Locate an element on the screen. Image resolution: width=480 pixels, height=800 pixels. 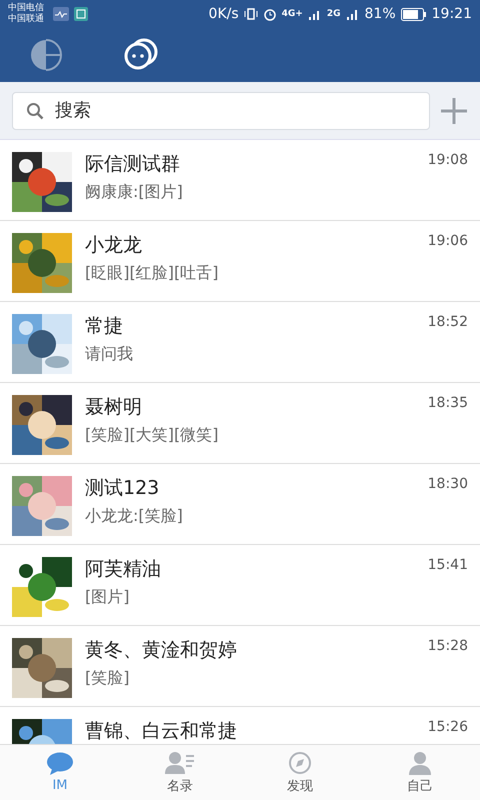
conversation-item: 聂树明 [笑脸][大笑][微笑] 18:35 is located at coordinates (240, 423).